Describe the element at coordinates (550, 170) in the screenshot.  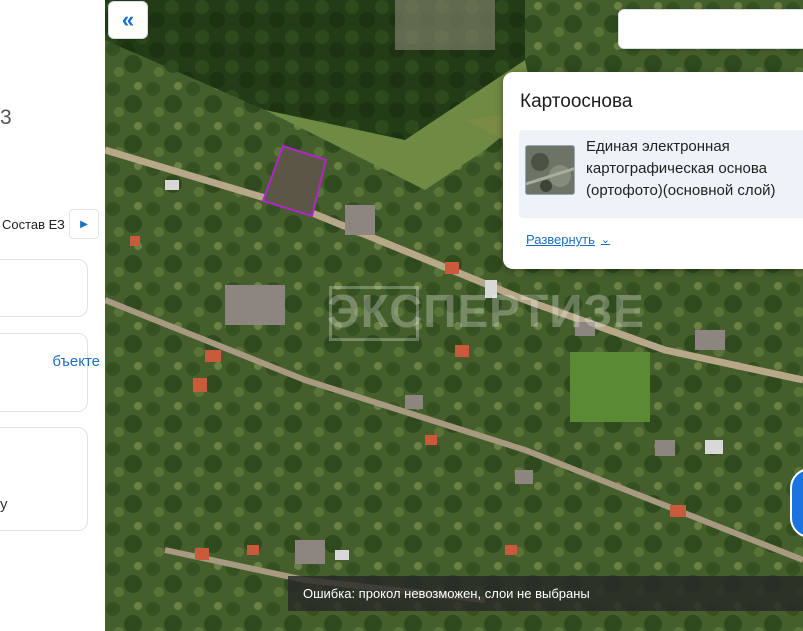
I see `layer-thumbnail` at that location.